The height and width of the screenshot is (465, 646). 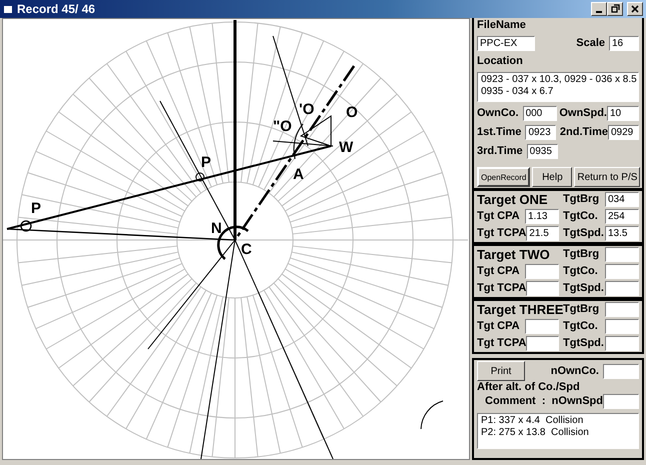 What do you see at coordinates (624, 43) in the screenshot?
I see `input-field: 16` at bounding box center [624, 43].